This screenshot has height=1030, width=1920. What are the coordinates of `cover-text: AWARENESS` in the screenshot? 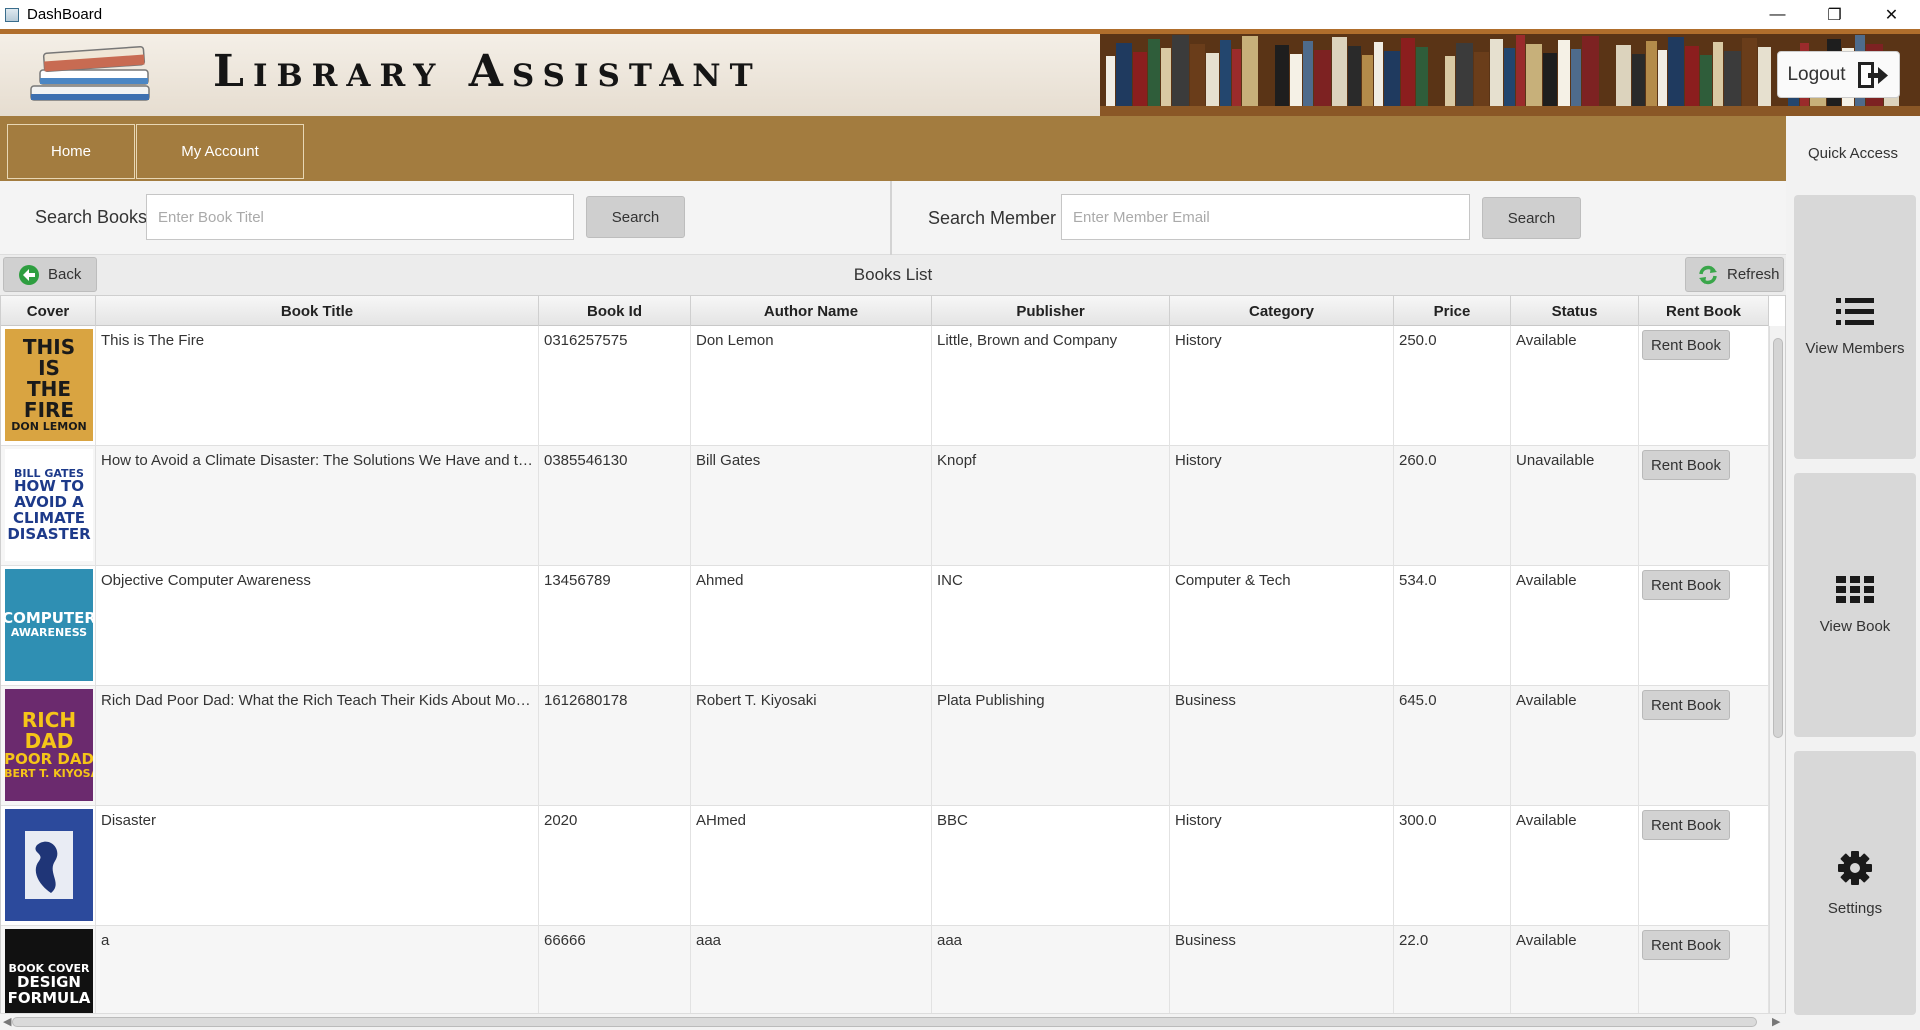 It's located at (49, 633).